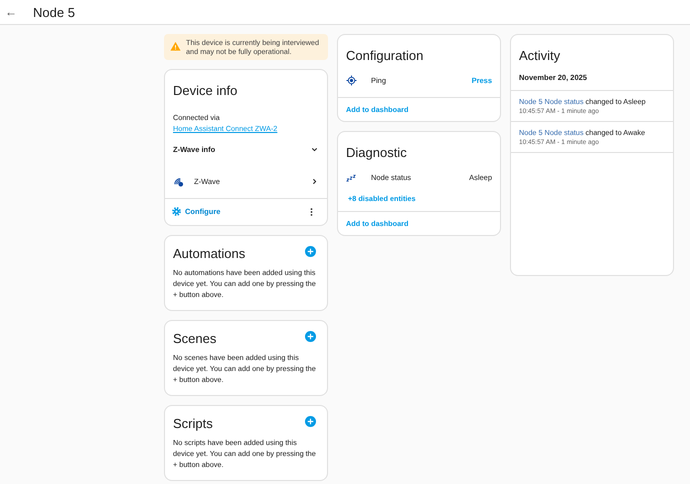 This screenshot has width=690, height=484. I want to click on card-title: Automations, so click(209, 254).